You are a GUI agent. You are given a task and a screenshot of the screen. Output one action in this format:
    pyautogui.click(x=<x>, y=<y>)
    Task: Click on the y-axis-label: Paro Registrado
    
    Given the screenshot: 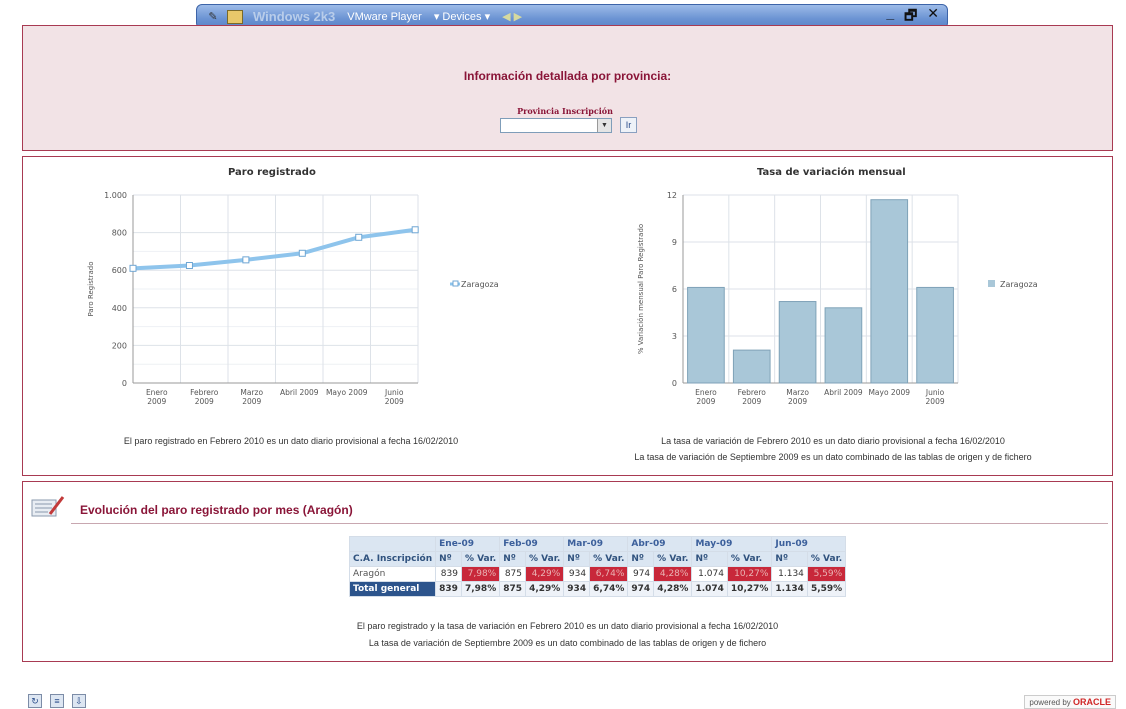 What is the action you would take?
    pyautogui.click(x=91, y=289)
    